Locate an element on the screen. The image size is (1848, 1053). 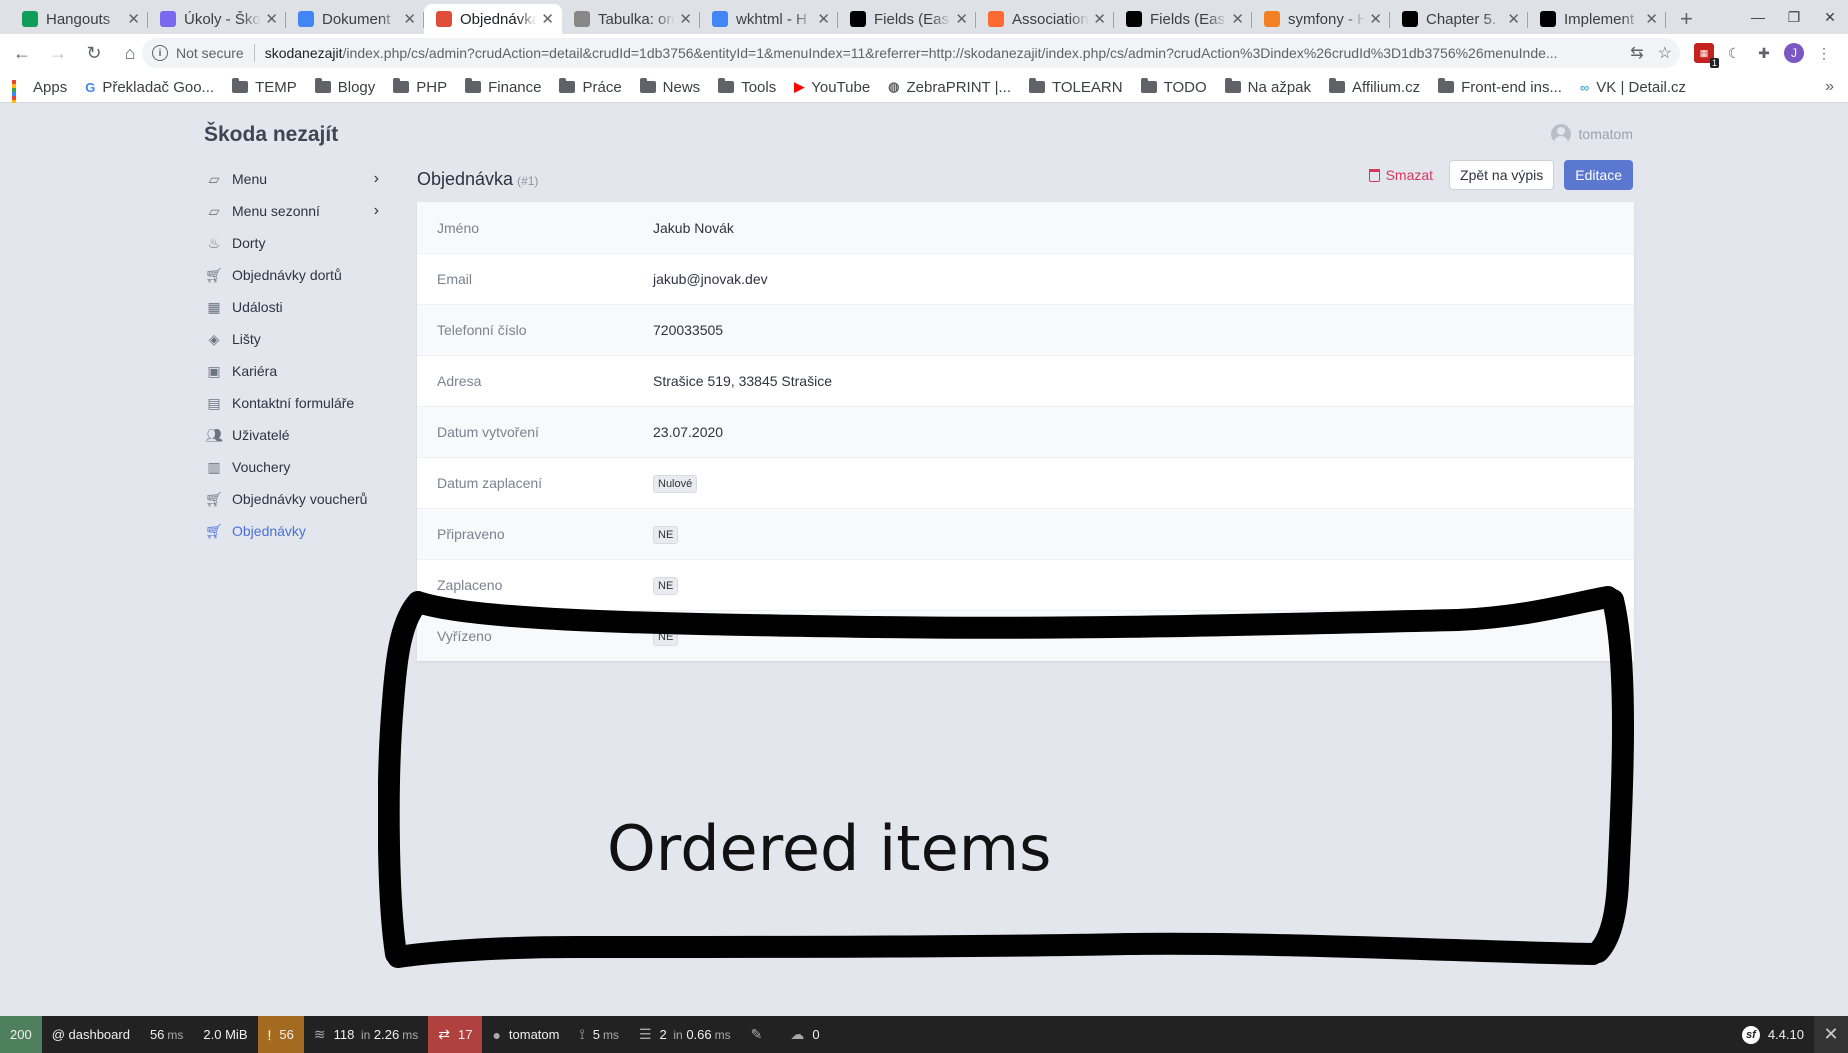
sidebar-item: ▱ Menu › is located at coordinates (291, 179).